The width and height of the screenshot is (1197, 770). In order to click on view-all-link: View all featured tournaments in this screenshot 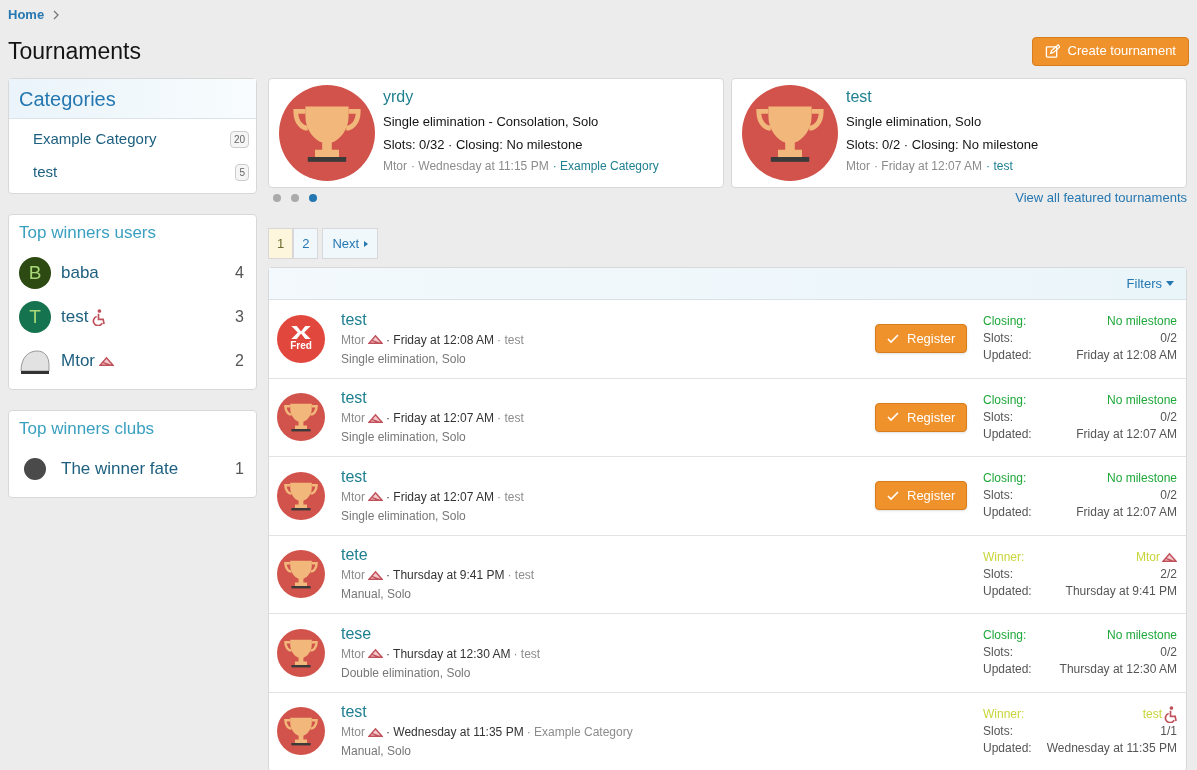, I will do `click(1101, 198)`.